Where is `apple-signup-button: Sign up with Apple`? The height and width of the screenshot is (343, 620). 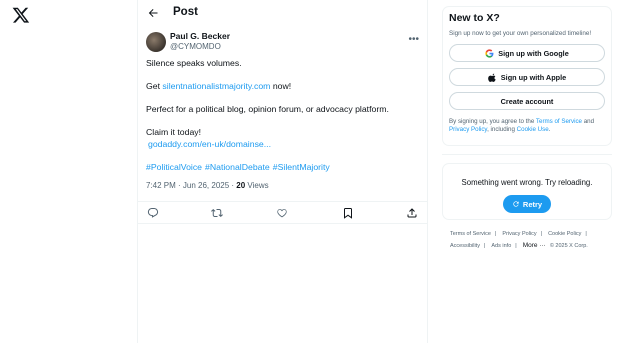
apple-signup-button: Sign up with Apple is located at coordinates (527, 77).